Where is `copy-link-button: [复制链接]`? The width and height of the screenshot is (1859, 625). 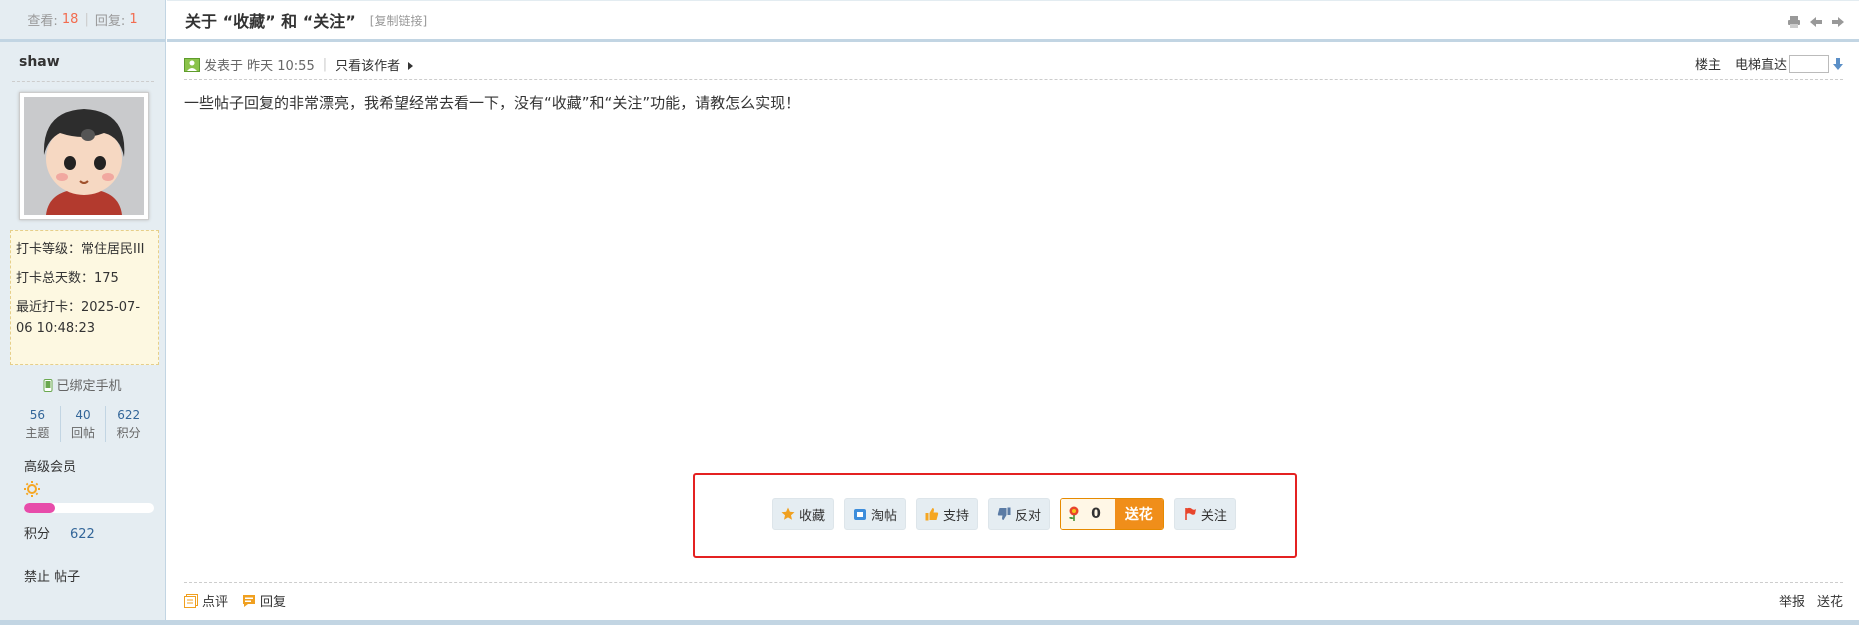 copy-link-button: [复制链接] is located at coordinates (398, 20).